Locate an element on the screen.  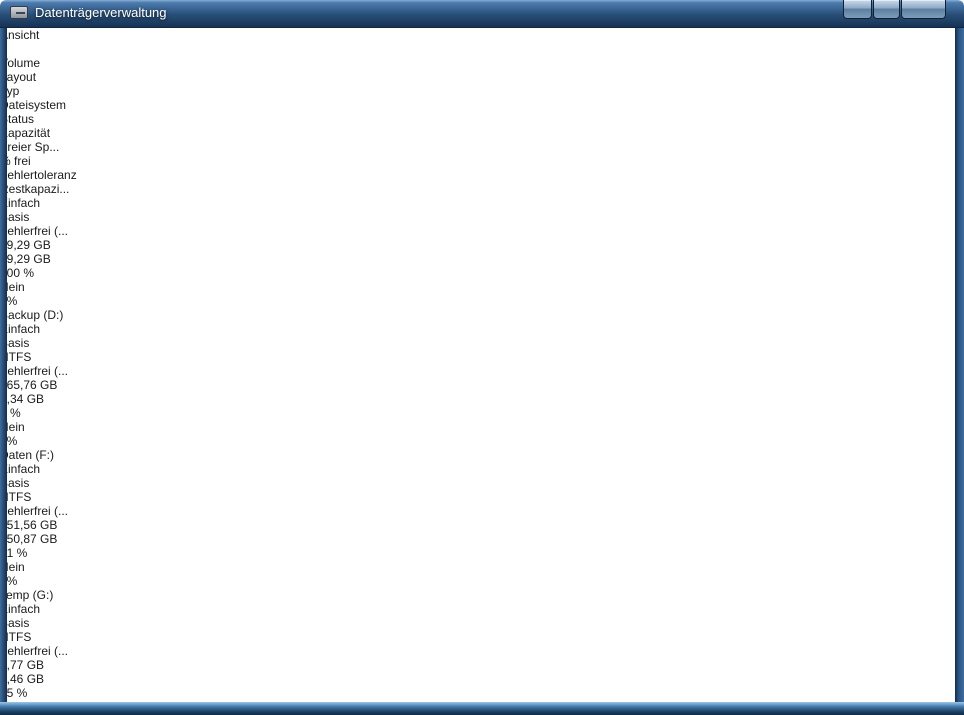
cell-kapazitaet: 29,29 GB is located at coordinates (25, 245).